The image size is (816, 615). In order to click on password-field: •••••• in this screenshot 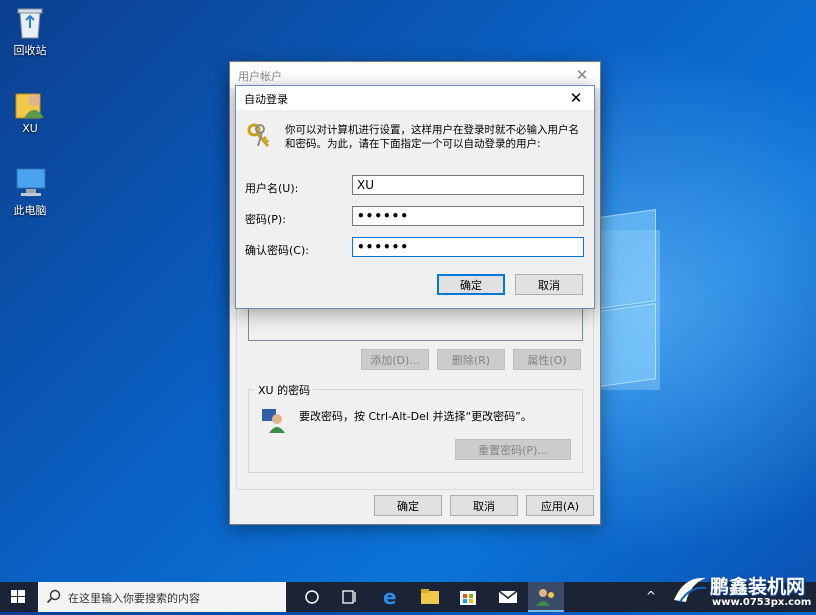, I will do `click(468, 216)`.